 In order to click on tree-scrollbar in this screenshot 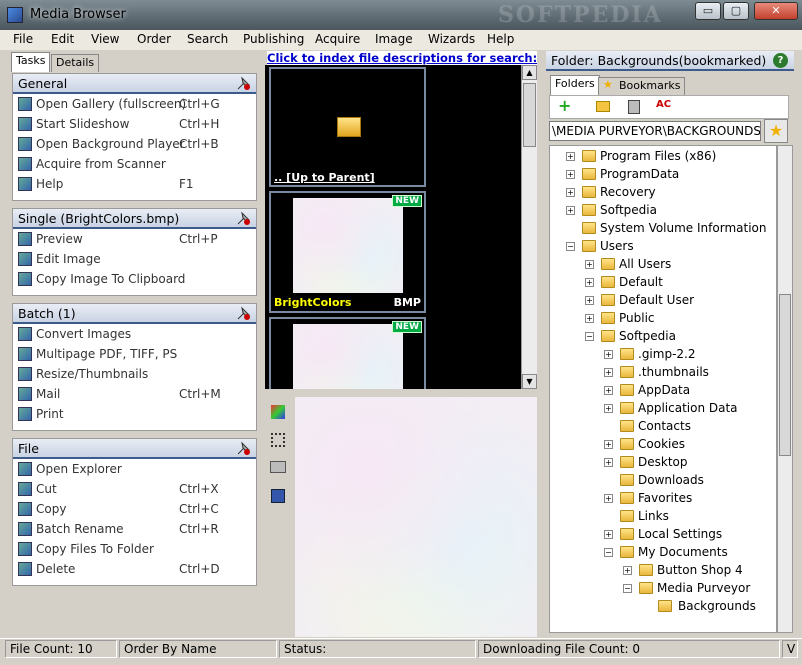, I will do `click(785, 389)`.